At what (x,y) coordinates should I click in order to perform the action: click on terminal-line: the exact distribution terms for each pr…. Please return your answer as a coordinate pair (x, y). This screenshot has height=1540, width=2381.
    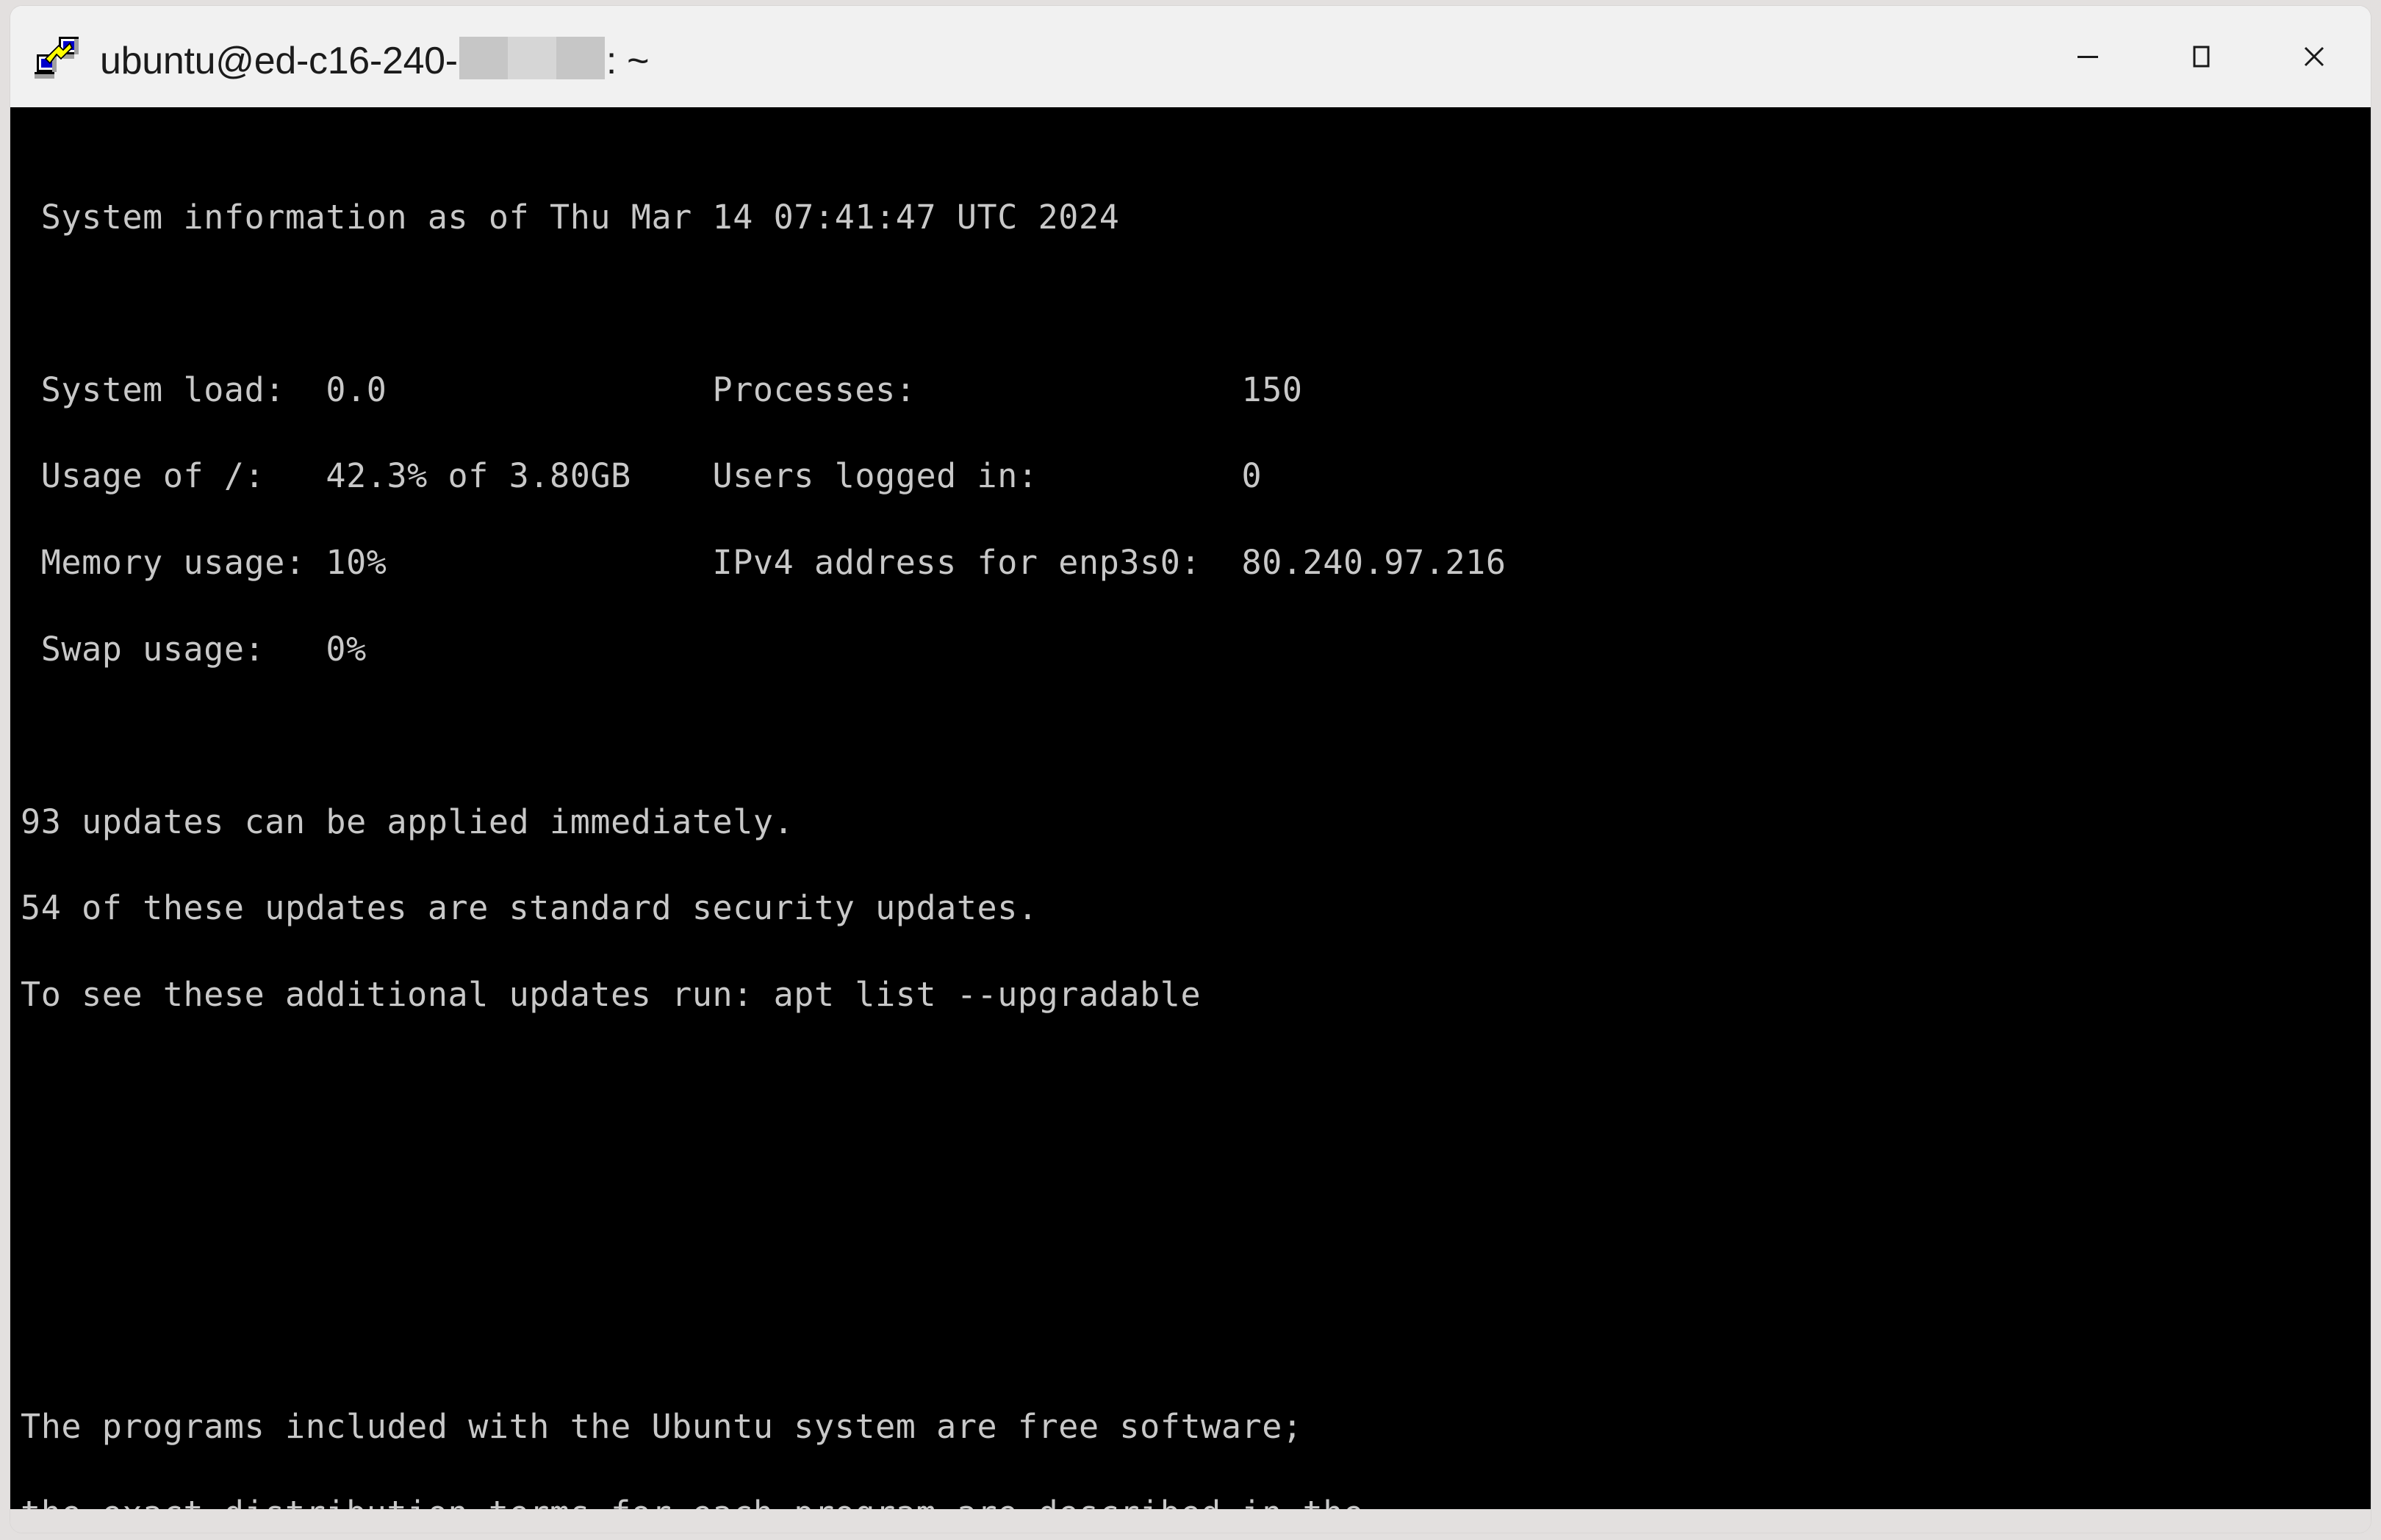
    Looking at the image, I should click on (763, 1502).